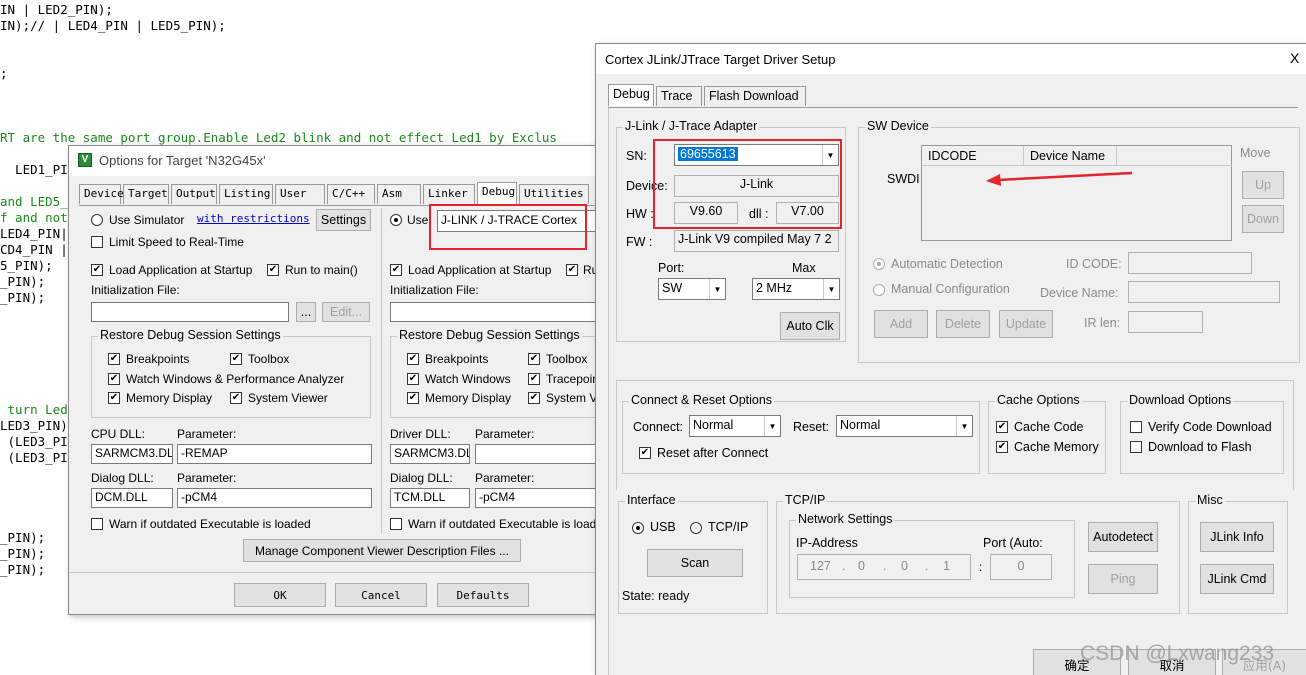 The image size is (1306, 675). Describe the element at coordinates (1190, 263) in the screenshot. I see `id-code-field` at that location.